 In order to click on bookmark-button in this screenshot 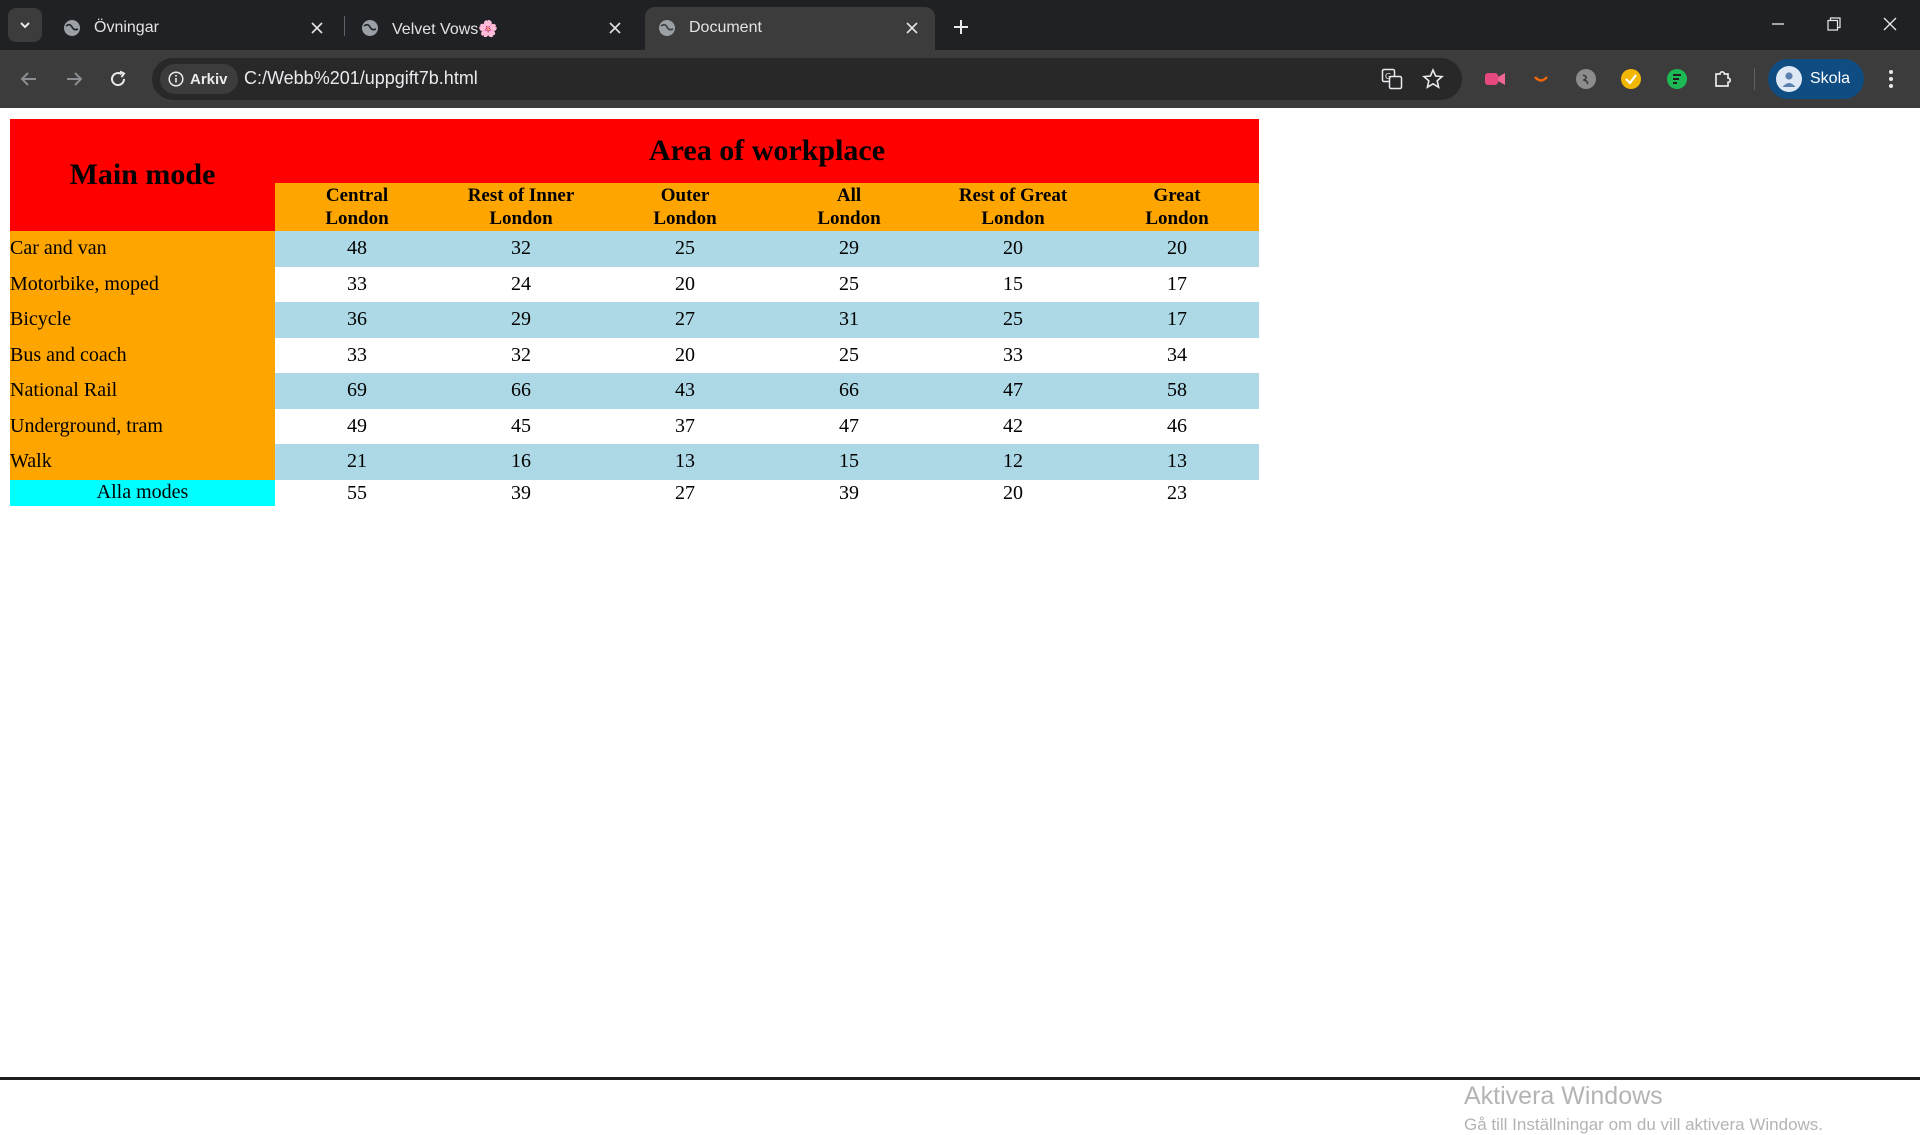, I will do `click(1433, 79)`.